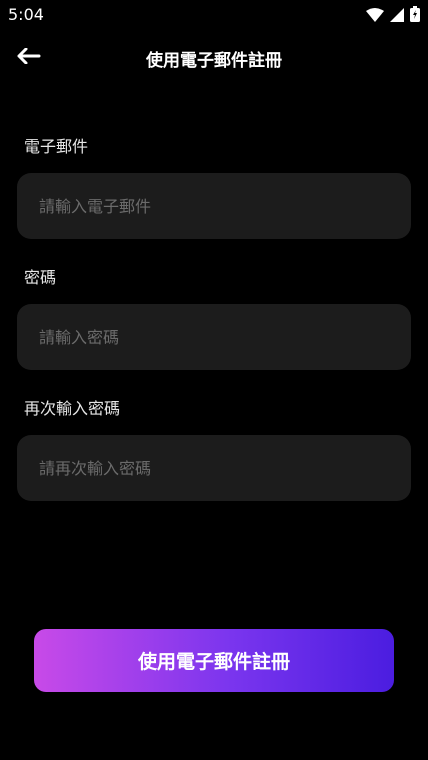 The height and width of the screenshot is (760, 428). I want to click on password-field-container, so click(214, 337).